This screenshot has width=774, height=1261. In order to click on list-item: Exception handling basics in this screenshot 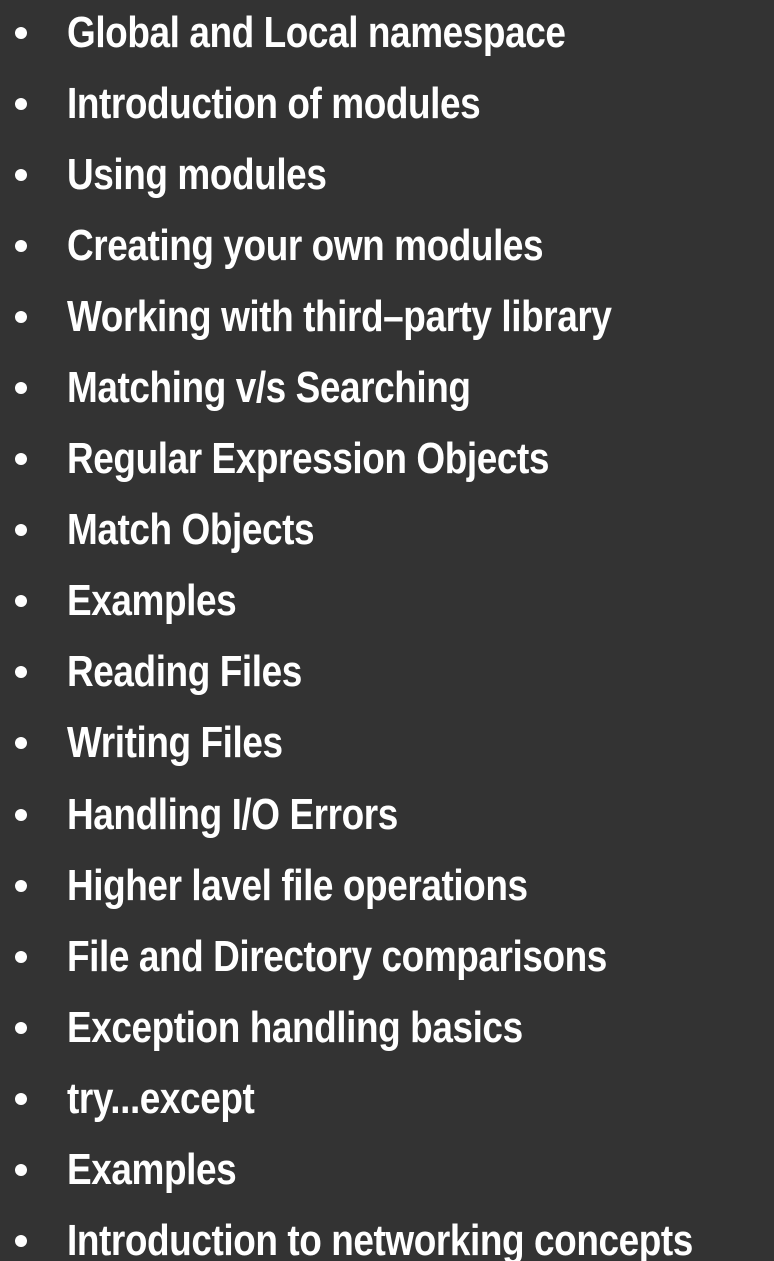, I will do `click(387, 1027)`.